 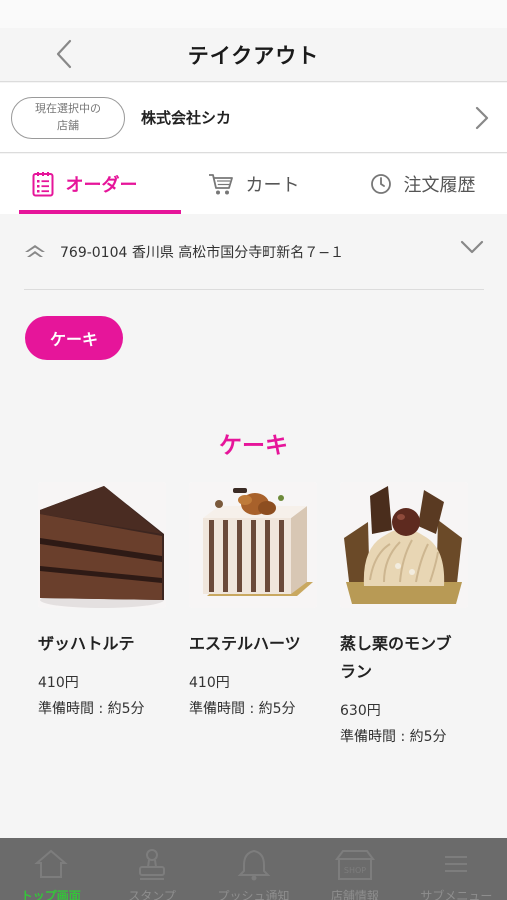 I want to click on page-title: テイクアウト, so click(x=253, y=55).